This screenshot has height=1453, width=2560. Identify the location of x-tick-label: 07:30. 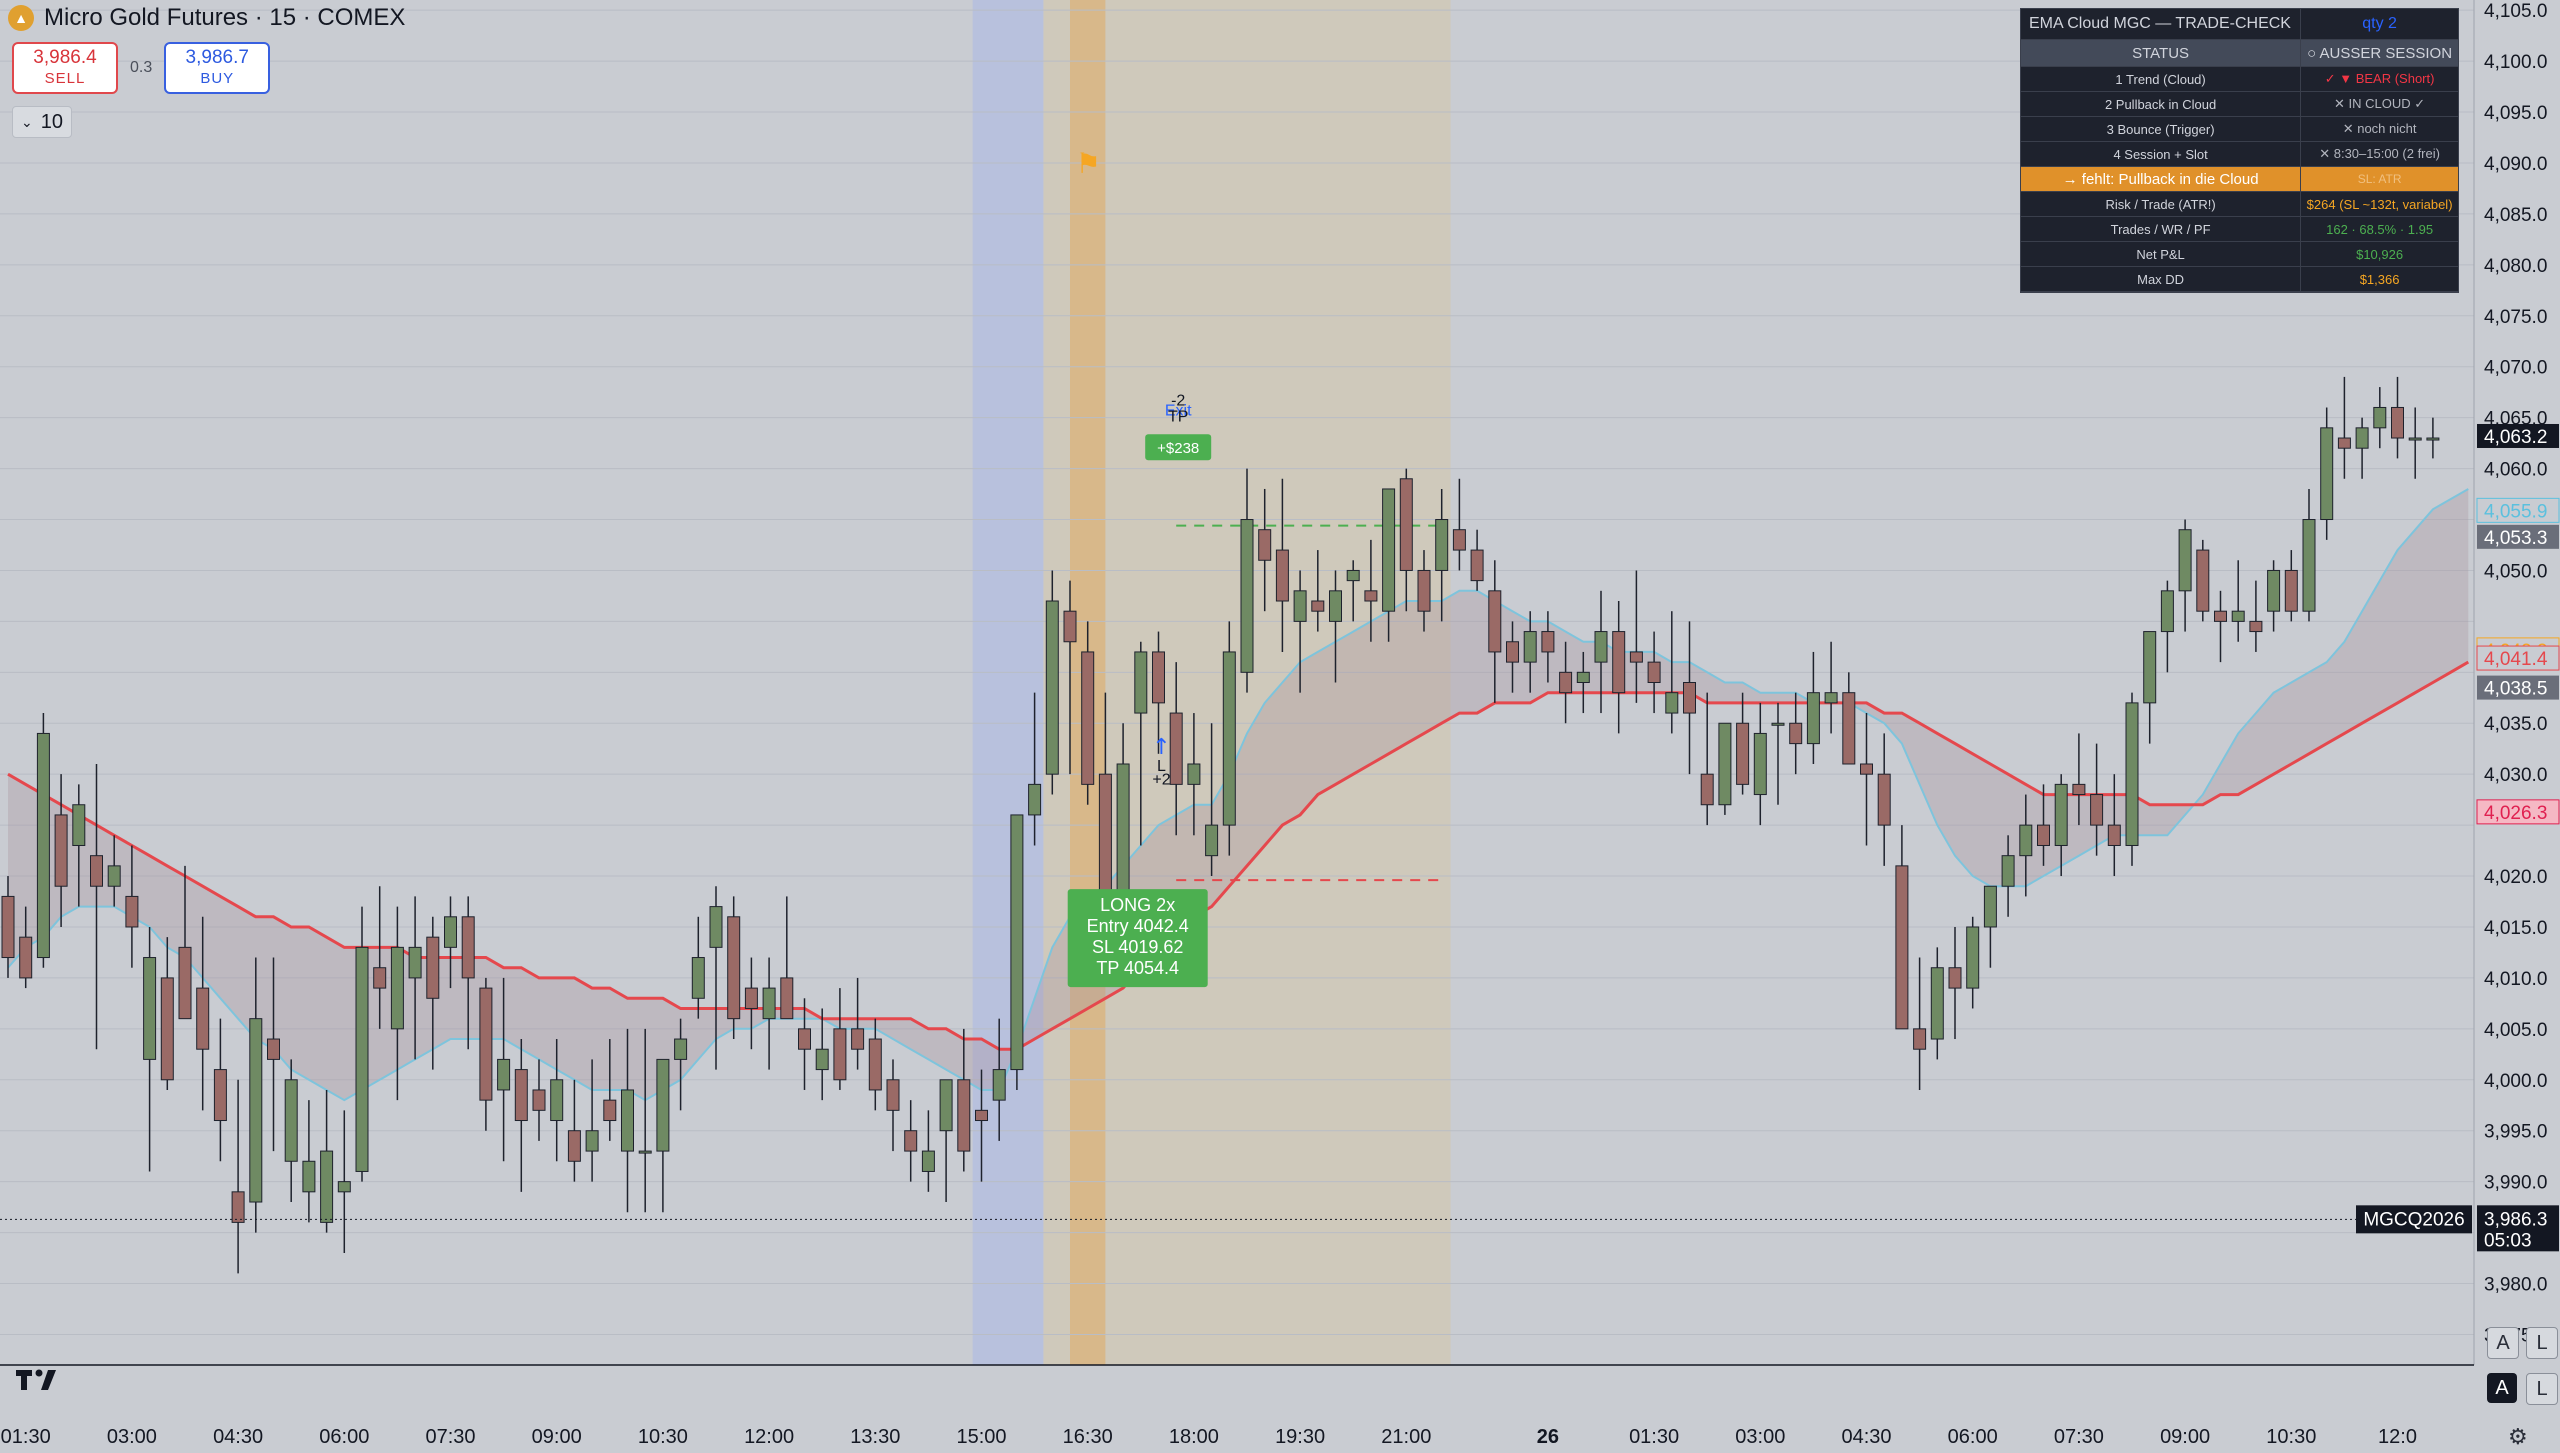
(450, 1437).